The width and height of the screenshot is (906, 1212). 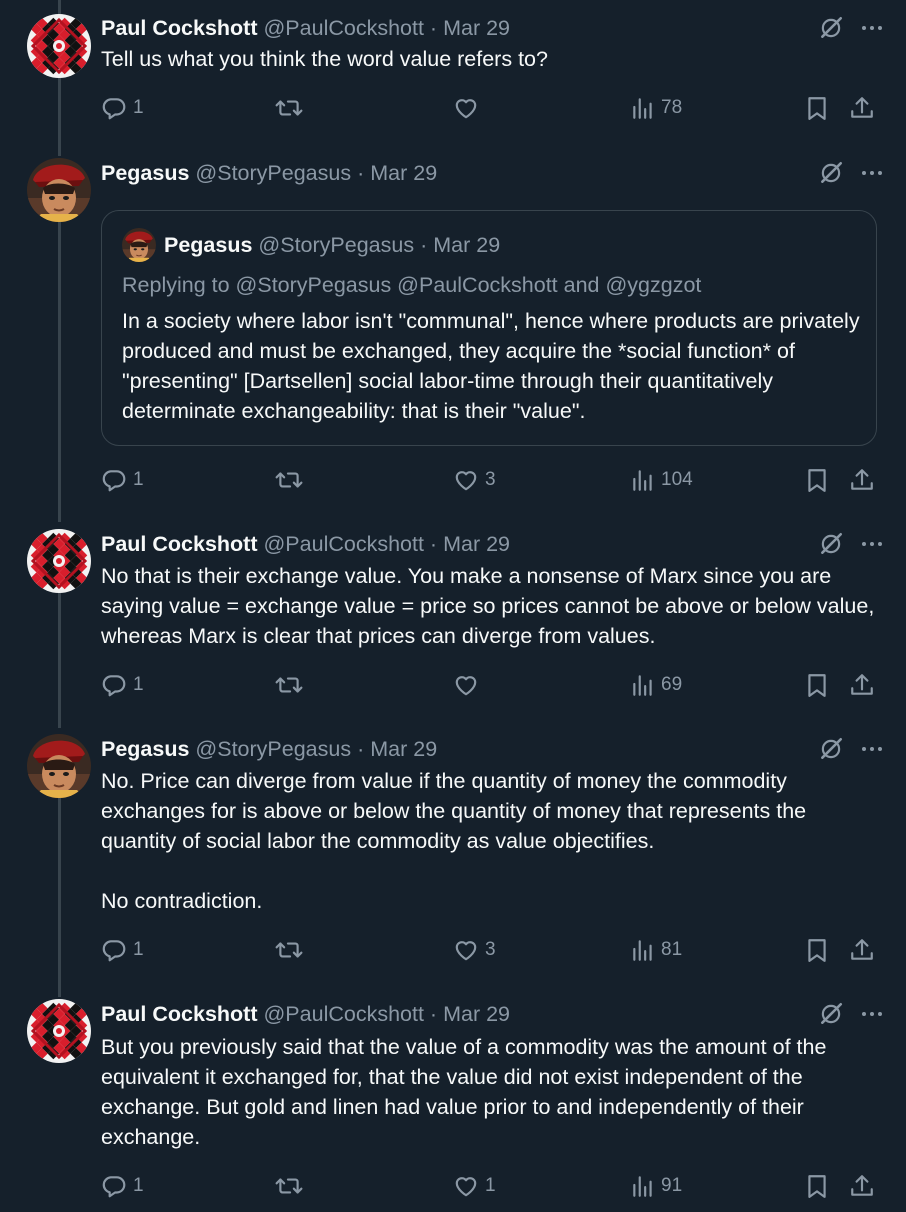 I want to click on like-button: 1, so click(x=474, y=1186).